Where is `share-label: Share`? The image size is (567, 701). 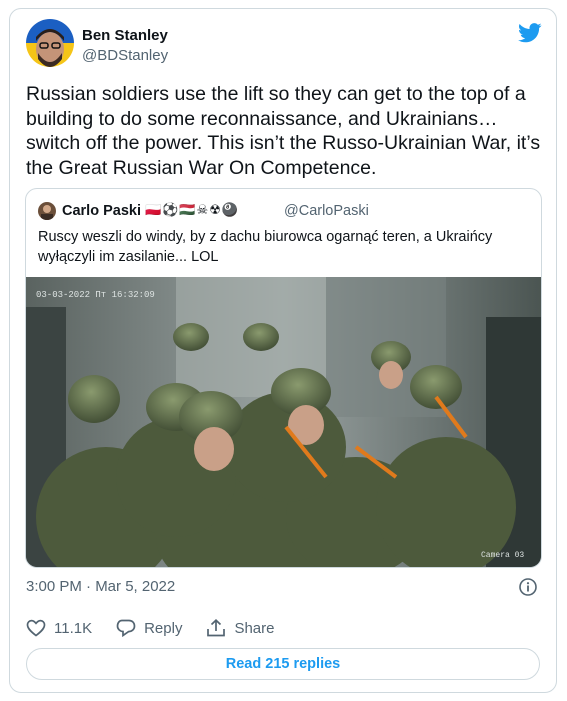
share-label: Share is located at coordinates (254, 628).